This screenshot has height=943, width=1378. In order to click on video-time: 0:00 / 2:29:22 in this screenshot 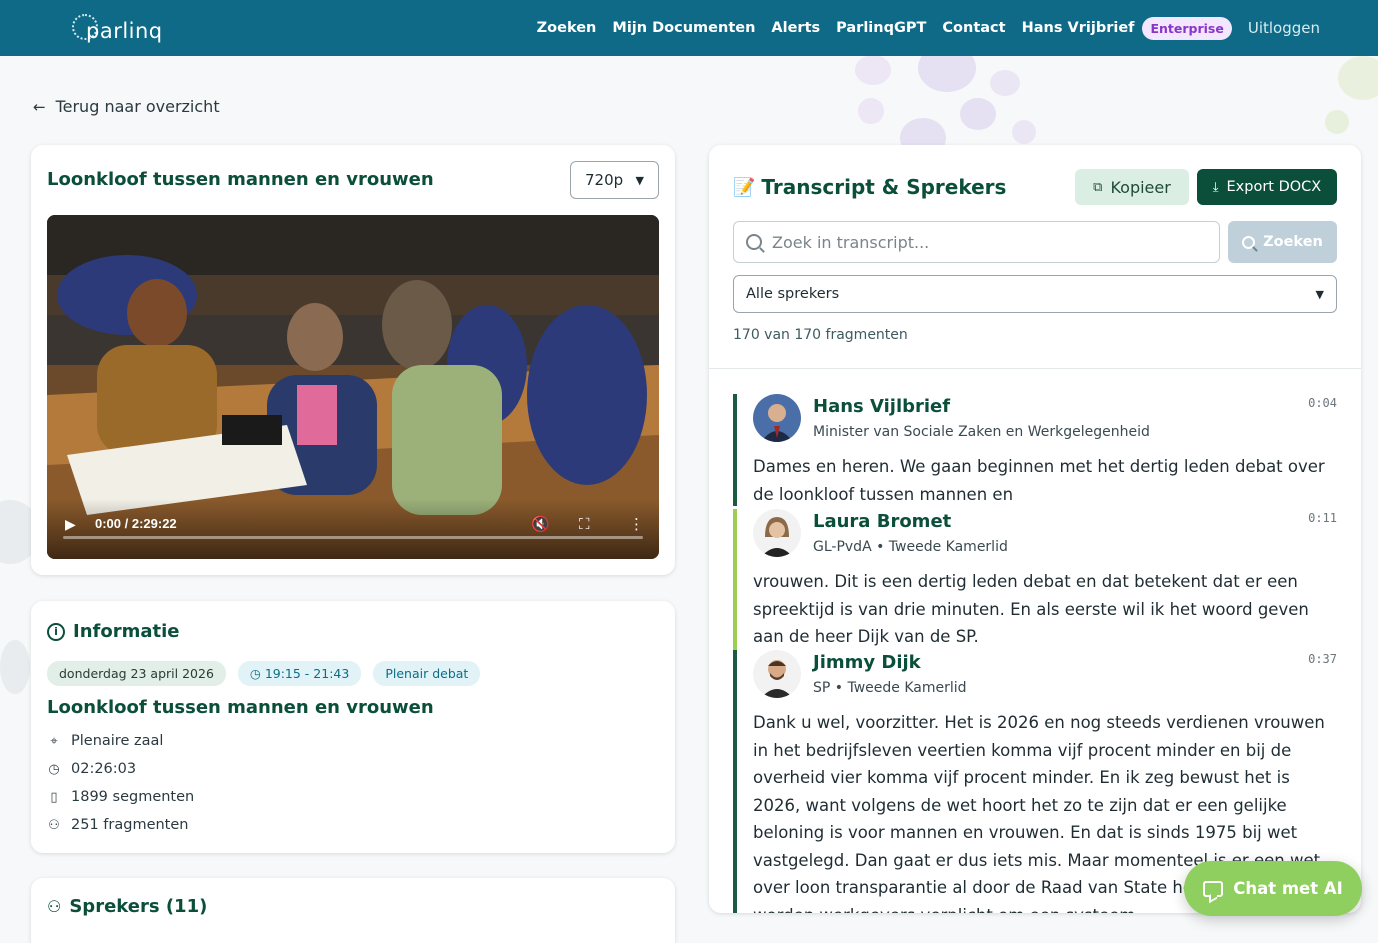, I will do `click(136, 523)`.